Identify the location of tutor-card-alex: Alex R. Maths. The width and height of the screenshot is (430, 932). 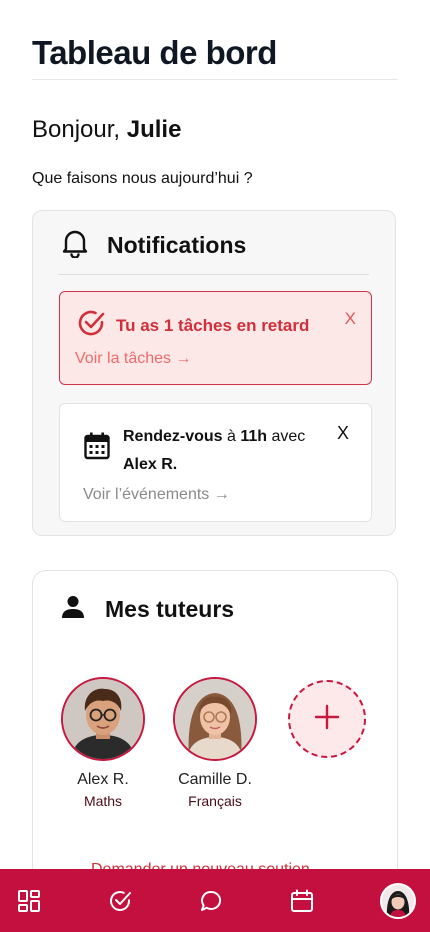
(103, 743).